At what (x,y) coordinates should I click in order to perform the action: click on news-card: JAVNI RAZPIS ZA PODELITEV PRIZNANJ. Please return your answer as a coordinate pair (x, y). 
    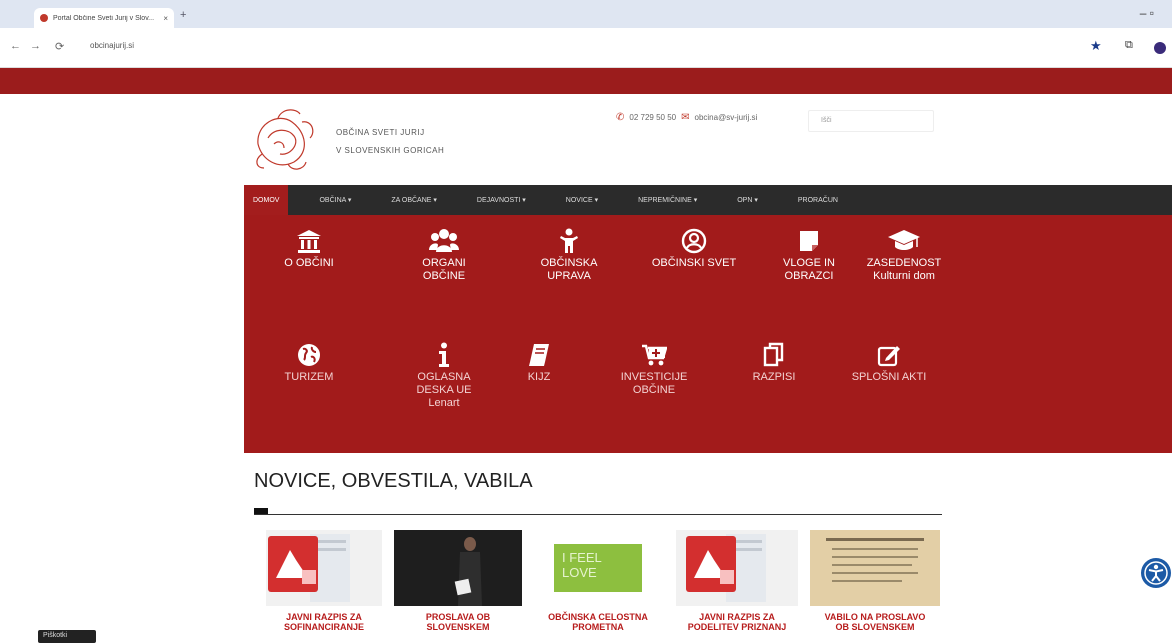
    Looking at the image, I should click on (737, 586).